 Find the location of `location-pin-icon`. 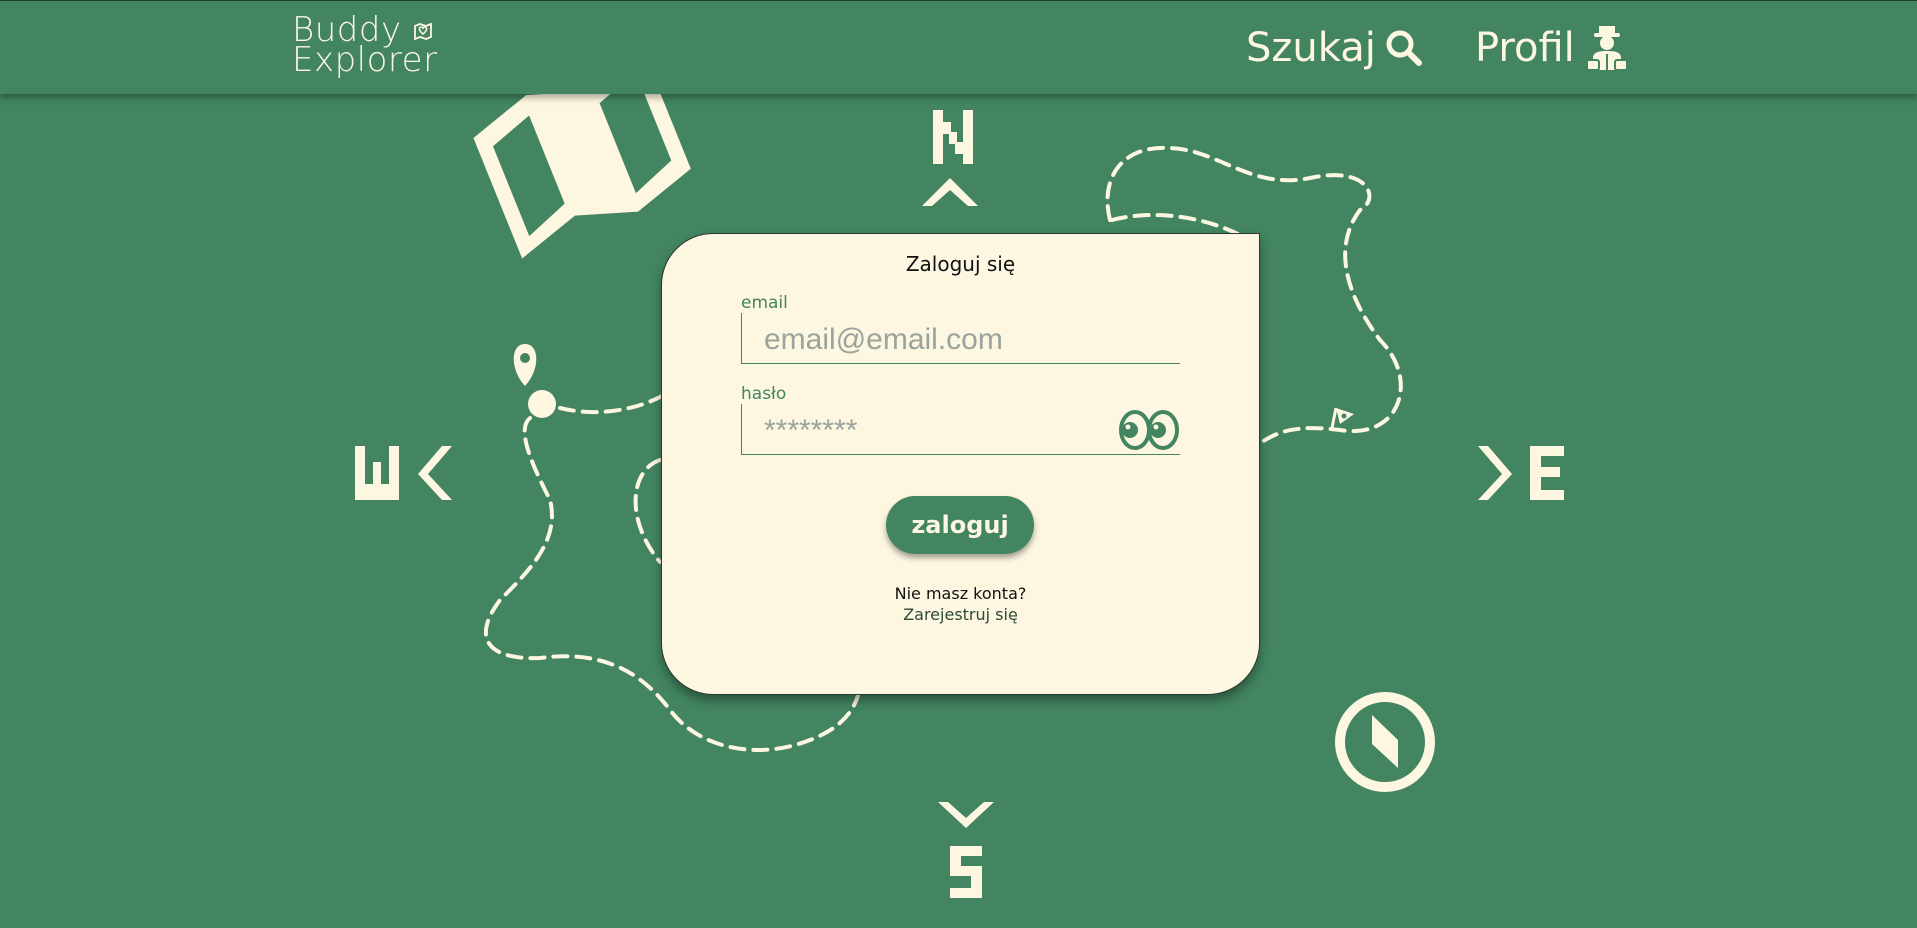

location-pin-icon is located at coordinates (534, 381).